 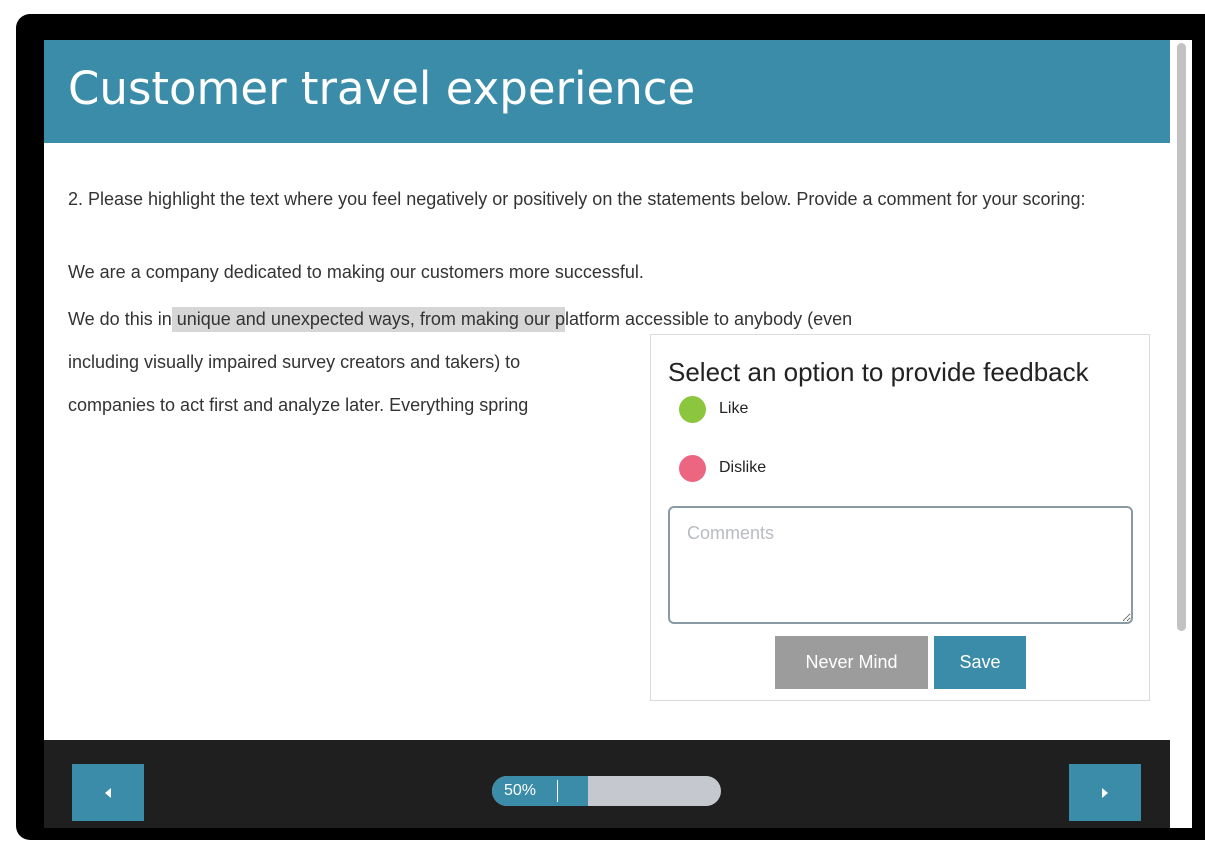 What do you see at coordinates (520, 790) in the screenshot?
I see `progress-label: 50%` at bounding box center [520, 790].